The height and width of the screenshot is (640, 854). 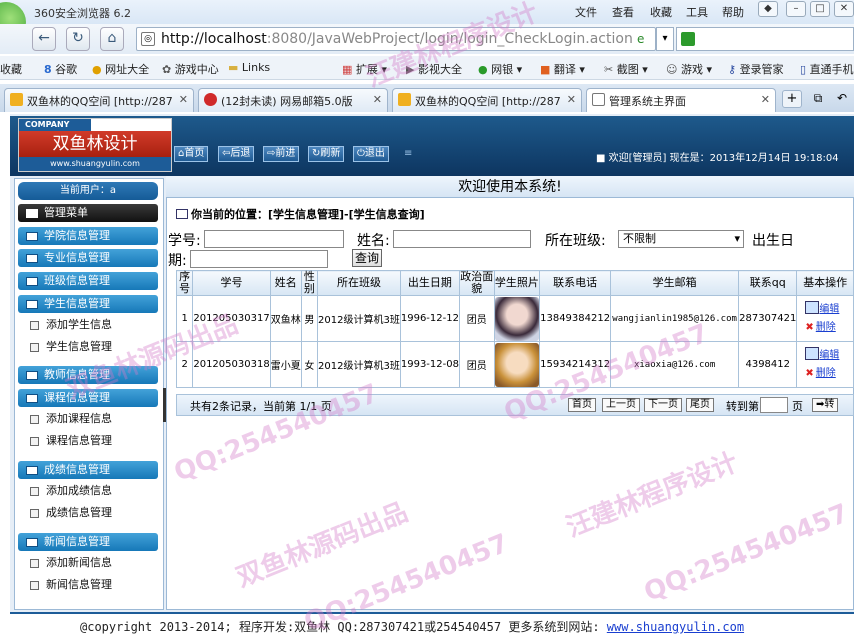 I want to click on refresh-button: ↻, so click(x=78, y=39).